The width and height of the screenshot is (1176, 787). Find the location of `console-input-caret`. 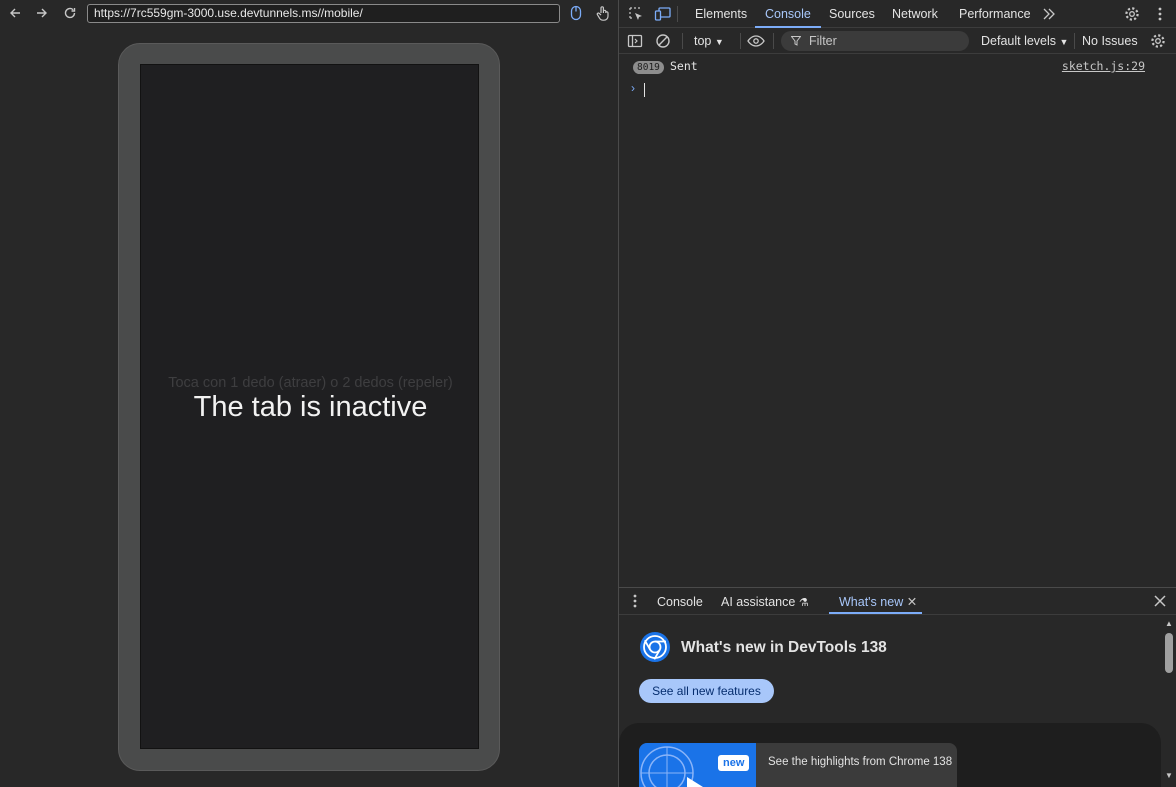

console-input-caret is located at coordinates (644, 90).